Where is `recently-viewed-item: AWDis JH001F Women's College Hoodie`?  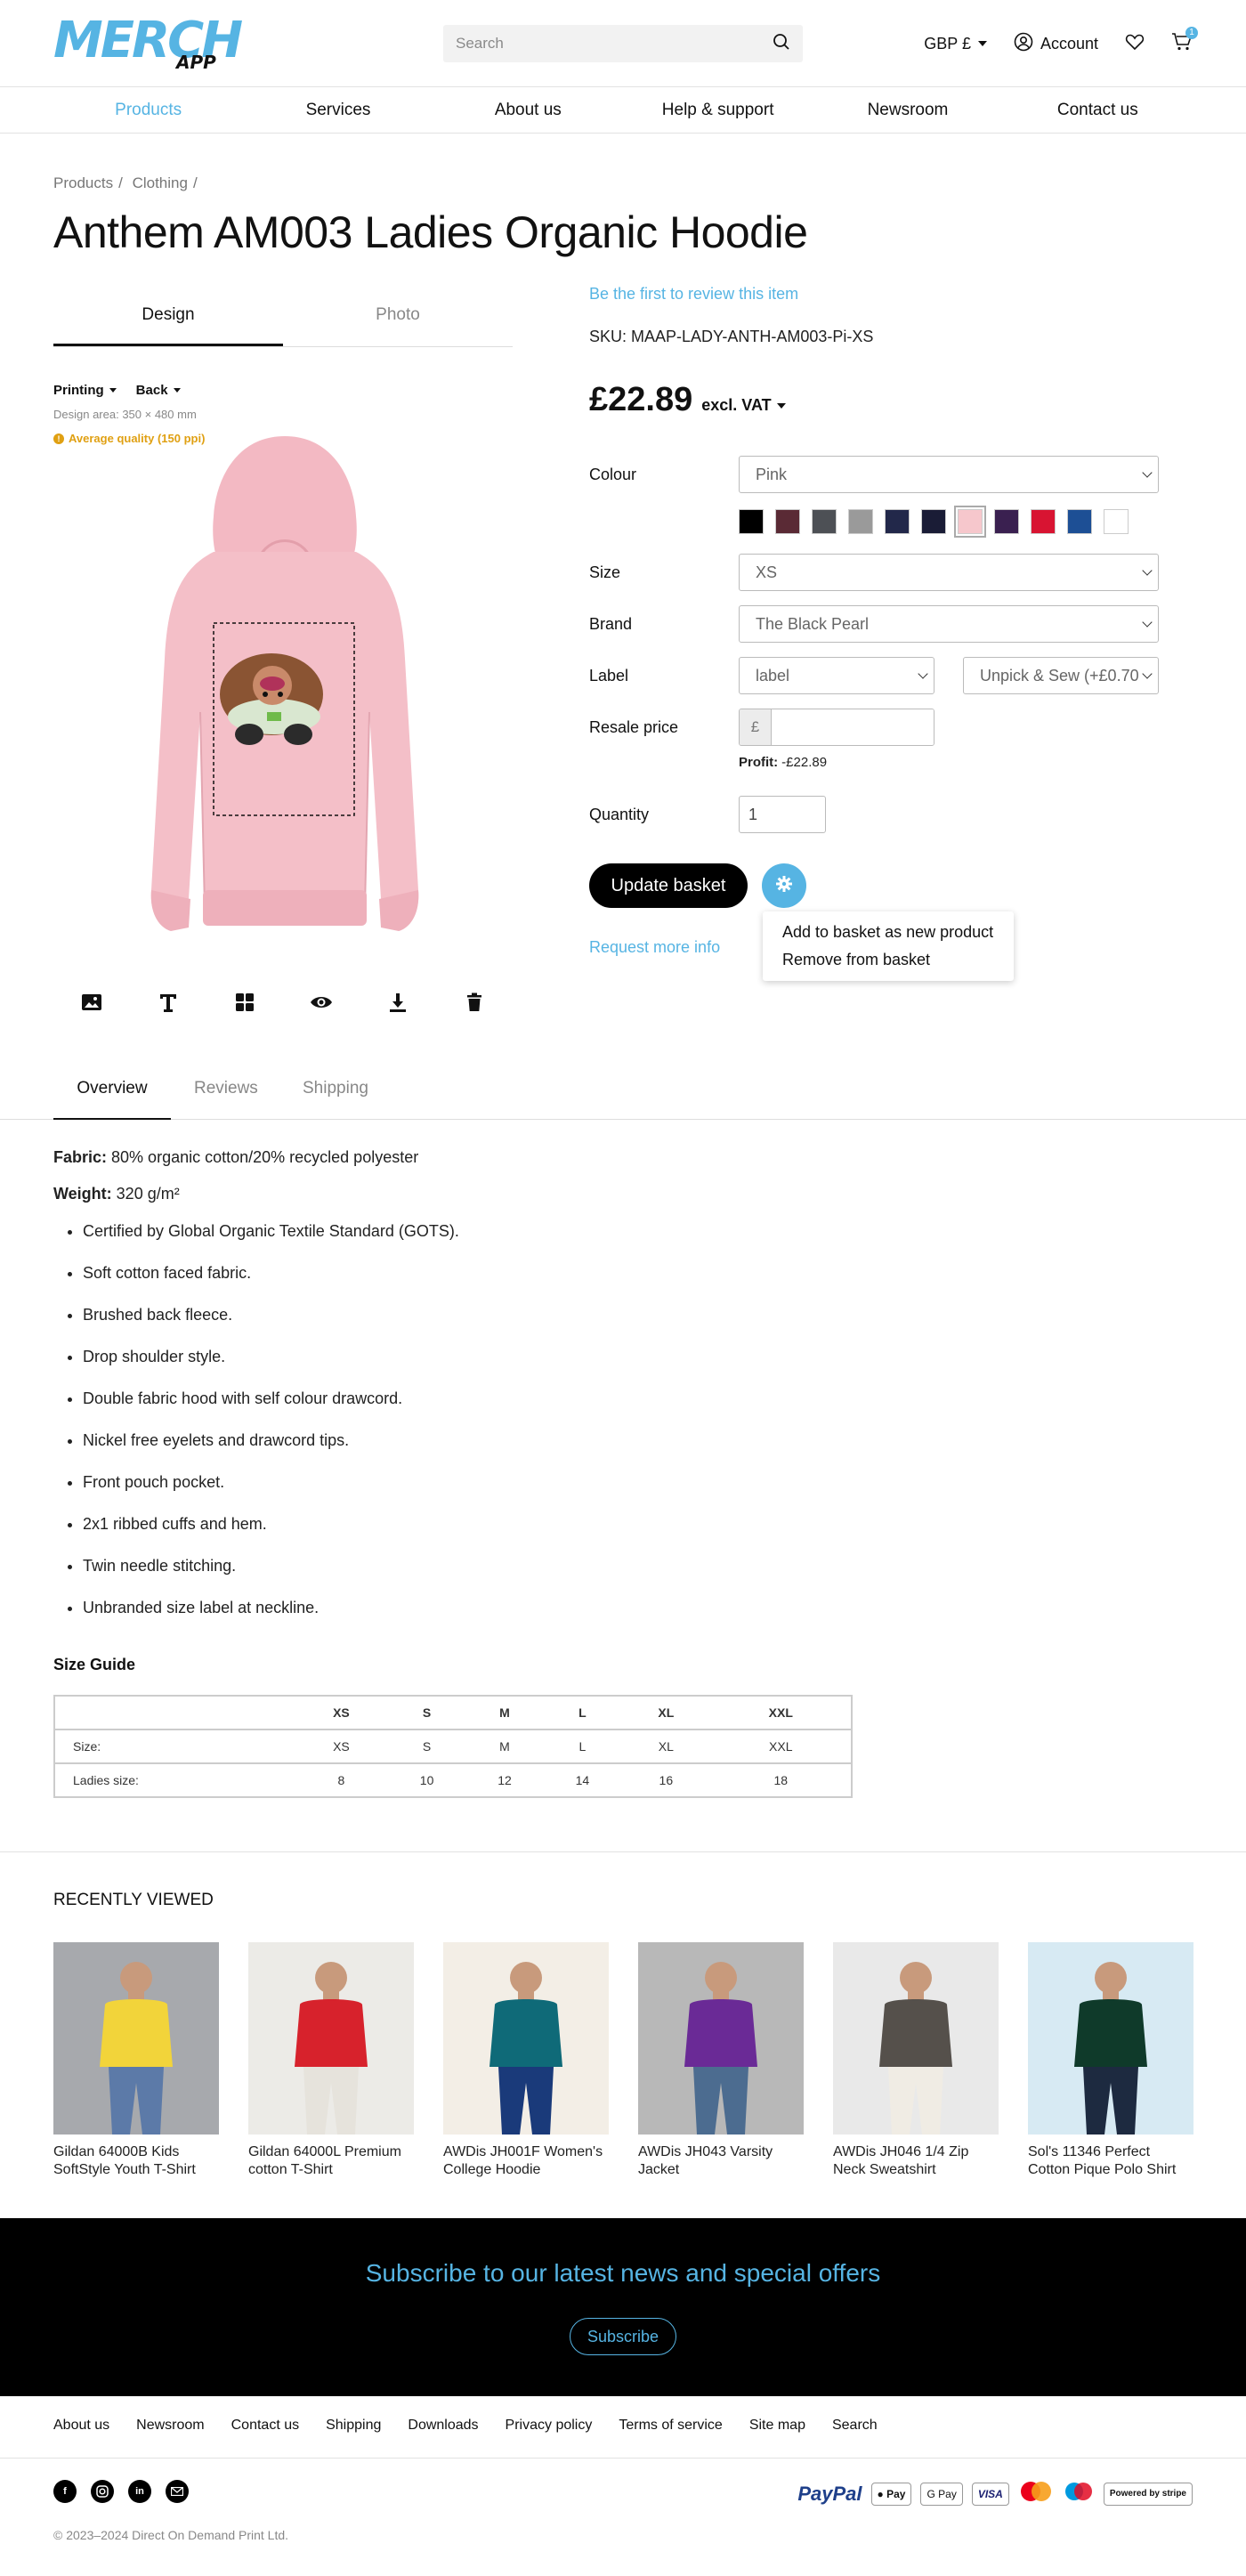
recently-viewed-item: AWDis JH001F Women's College Hoodie is located at coordinates (526, 2060).